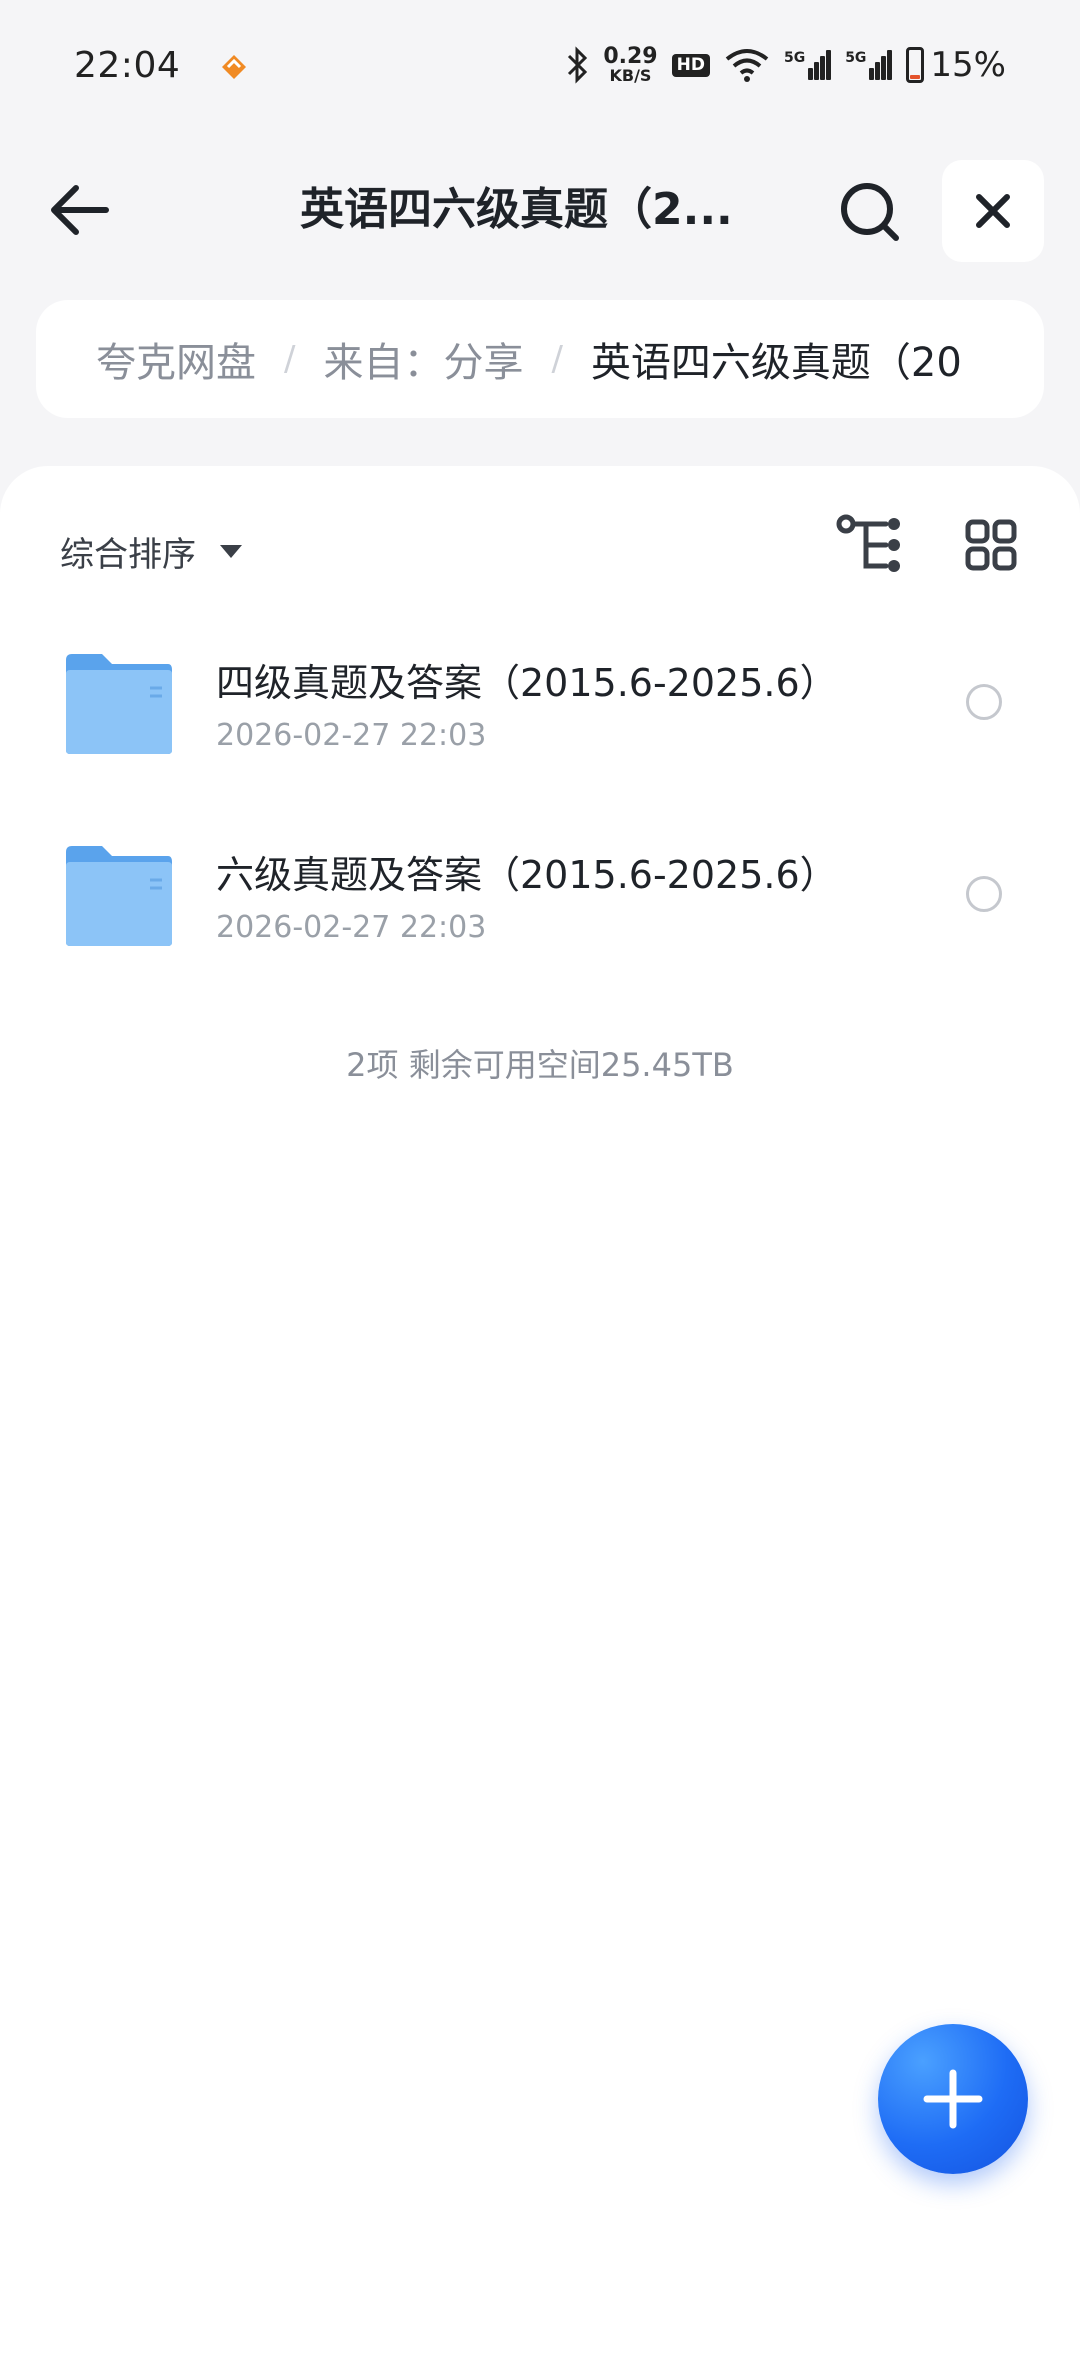 This screenshot has height=2376, width=1080. I want to click on search-icon, so click(870, 212).